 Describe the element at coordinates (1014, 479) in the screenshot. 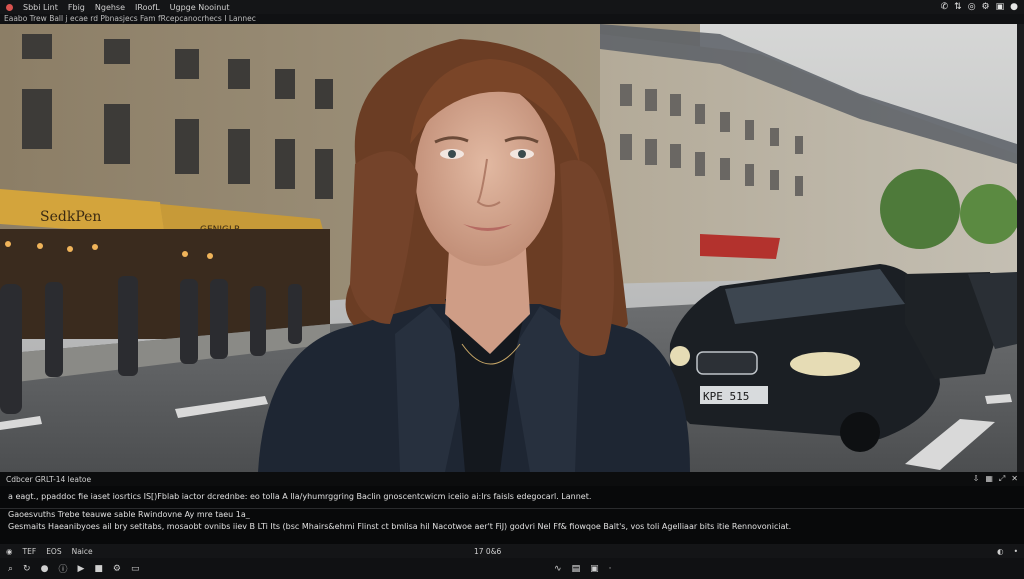

I see `close-icon: ✕` at that location.